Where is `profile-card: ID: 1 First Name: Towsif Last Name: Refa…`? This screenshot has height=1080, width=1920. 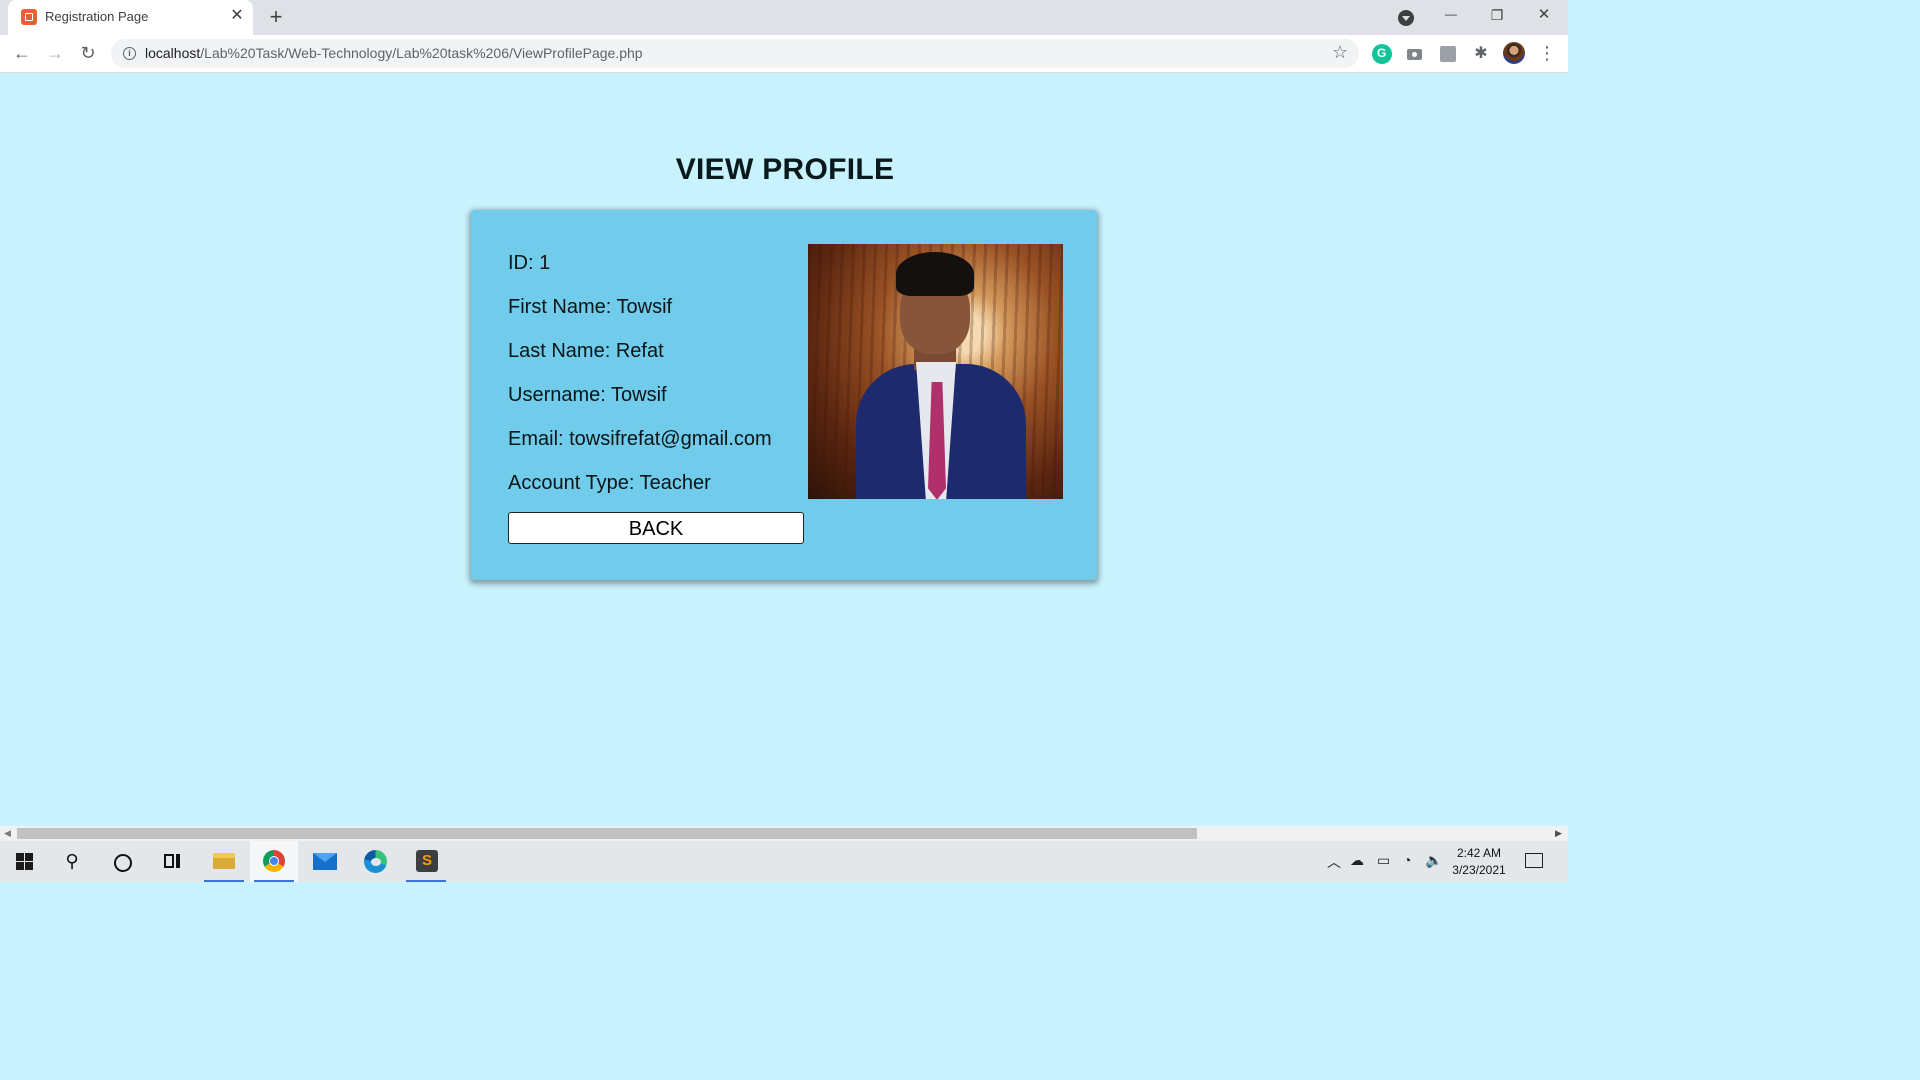
profile-card: ID: 1 First Name: Towsif Last Name: Refa… is located at coordinates (784, 395).